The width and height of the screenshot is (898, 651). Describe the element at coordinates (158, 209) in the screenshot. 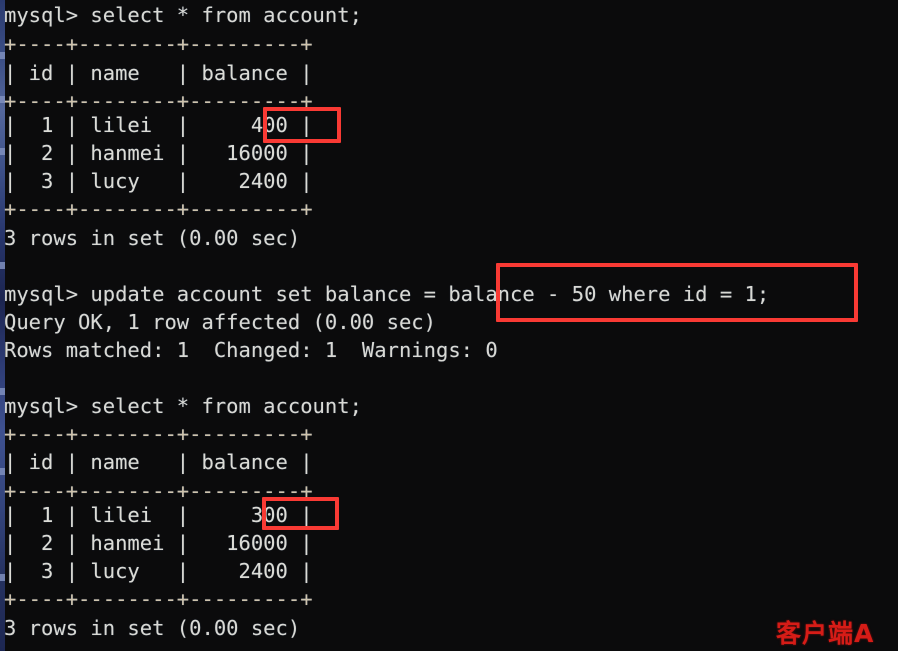

I see `terminal-line-l7: +----+--------+---------+` at that location.